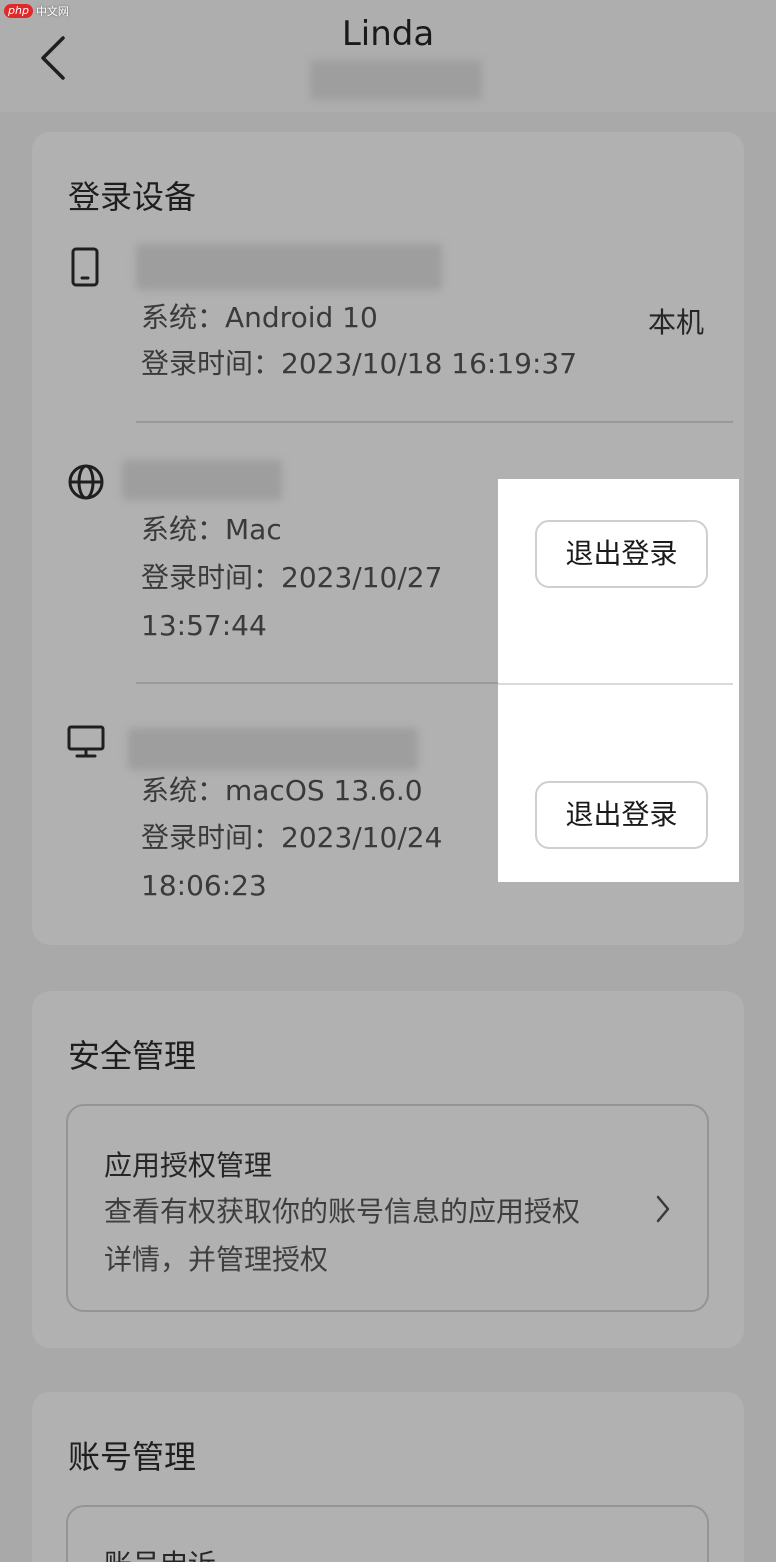 The height and width of the screenshot is (1562, 776). I want to click on phone-icon, so click(85, 267).